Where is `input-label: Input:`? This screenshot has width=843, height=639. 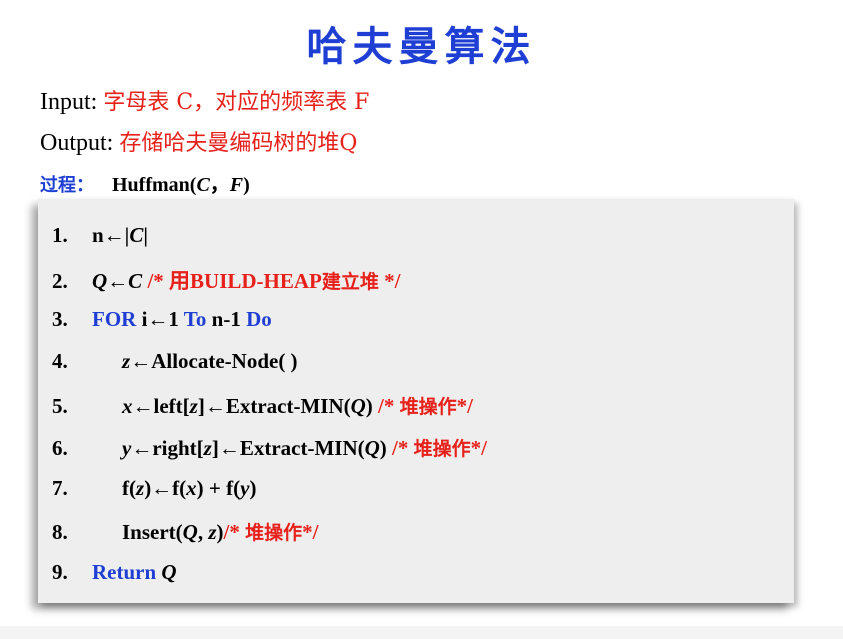
input-label: Input: is located at coordinates (69, 102).